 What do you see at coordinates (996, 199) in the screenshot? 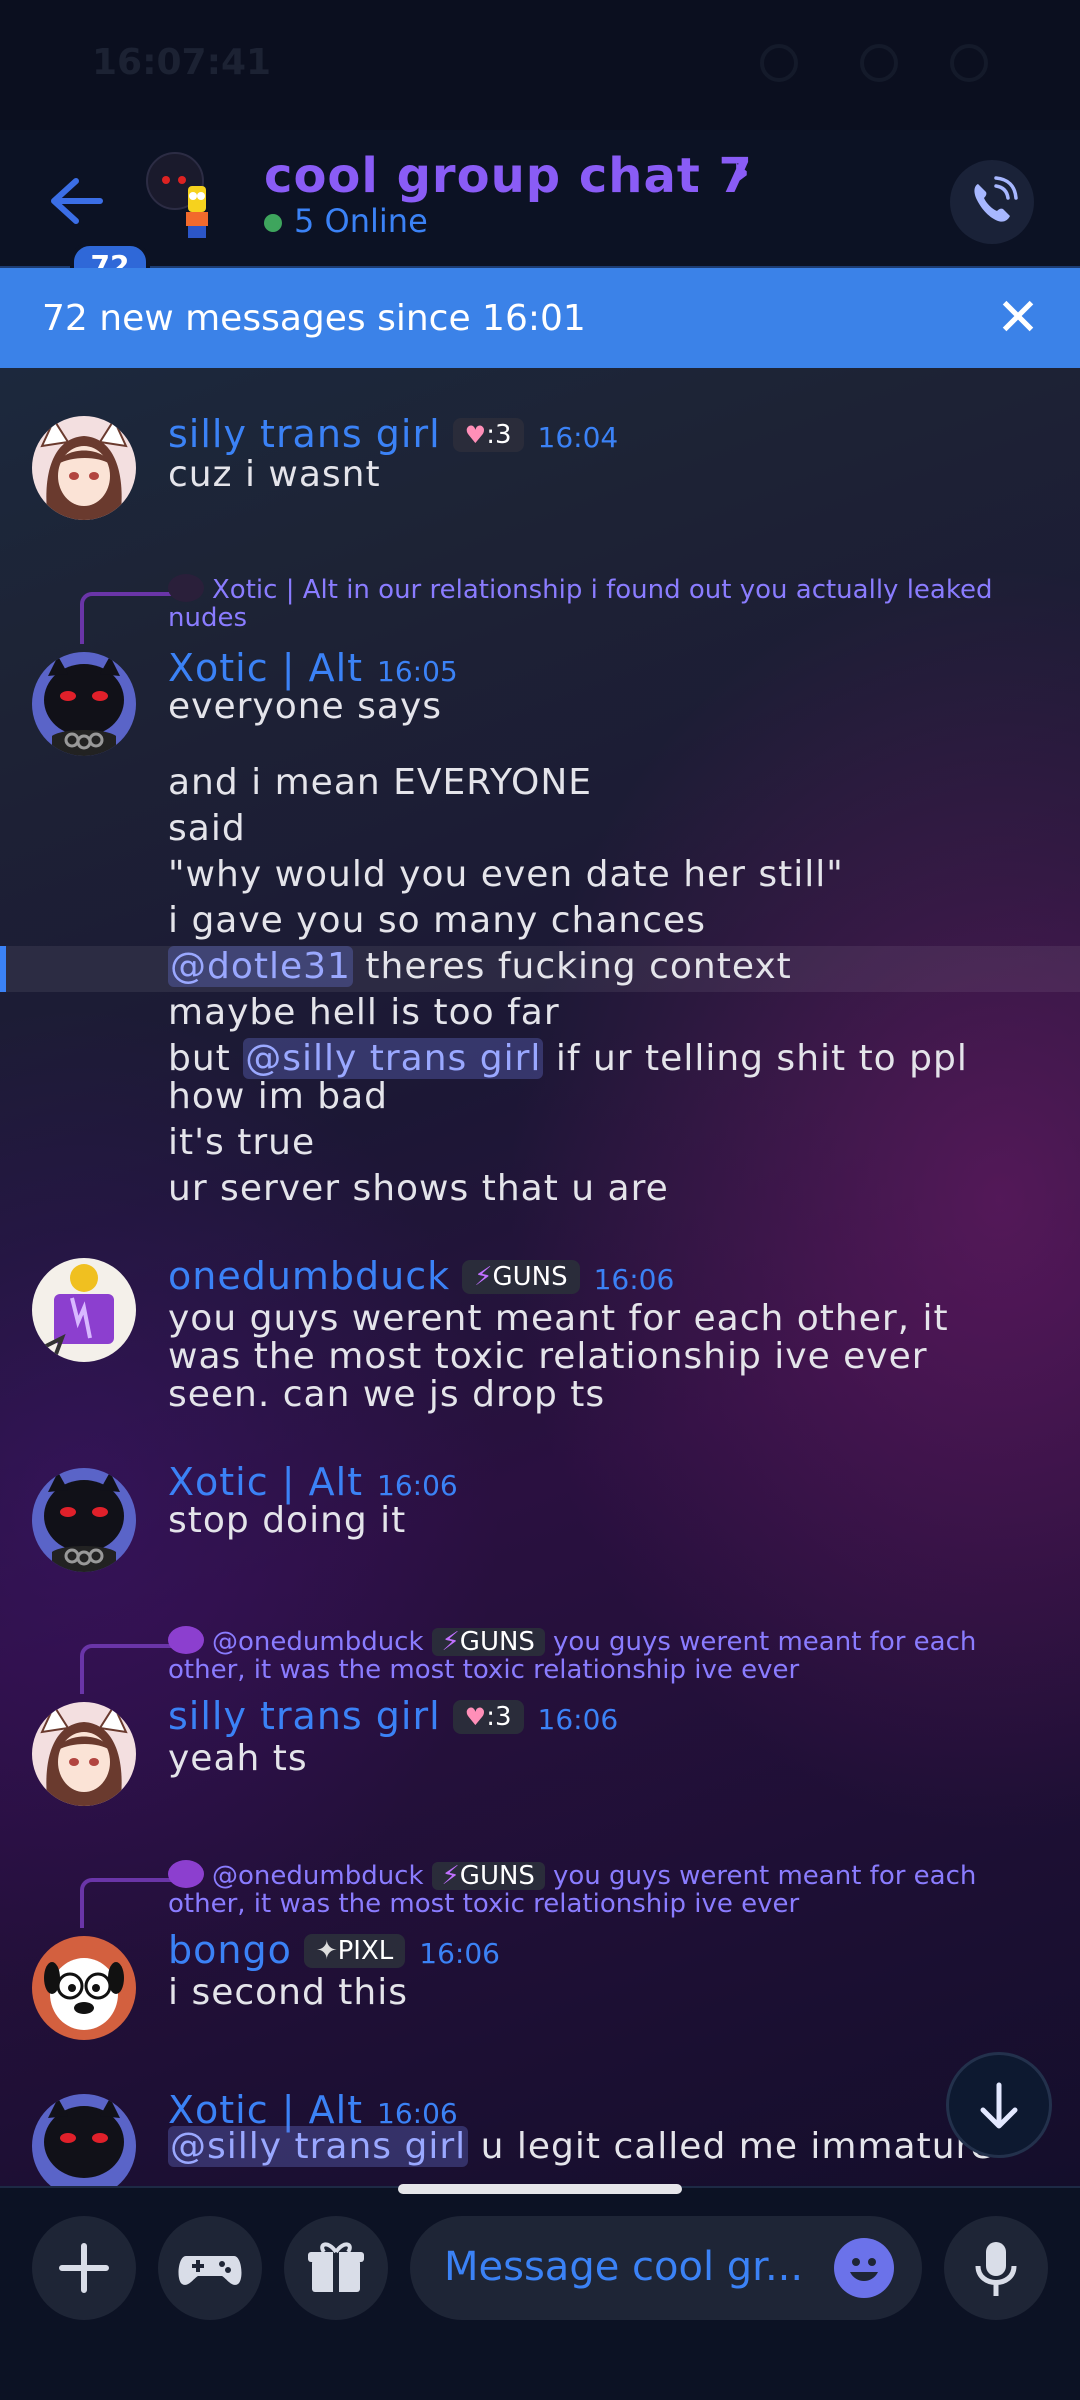
I see `phone-icon` at bounding box center [996, 199].